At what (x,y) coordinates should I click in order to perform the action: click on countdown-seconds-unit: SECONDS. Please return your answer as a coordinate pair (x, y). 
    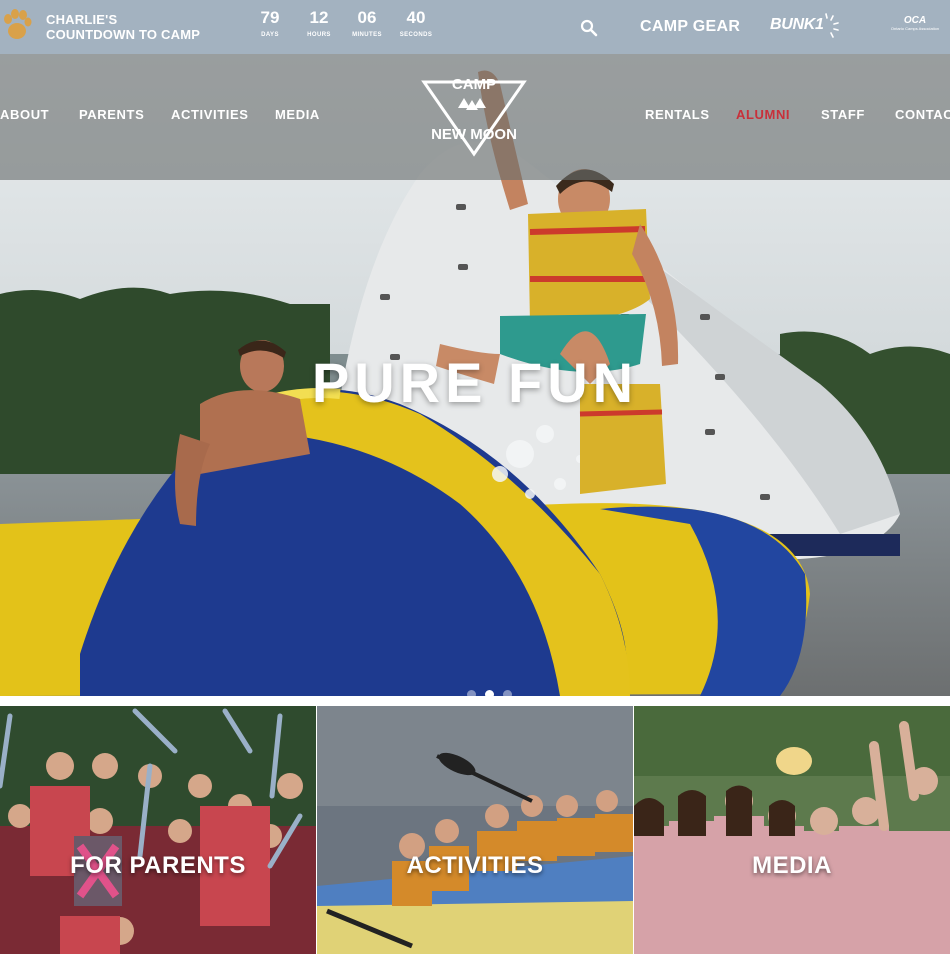
    Looking at the image, I should click on (416, 35).